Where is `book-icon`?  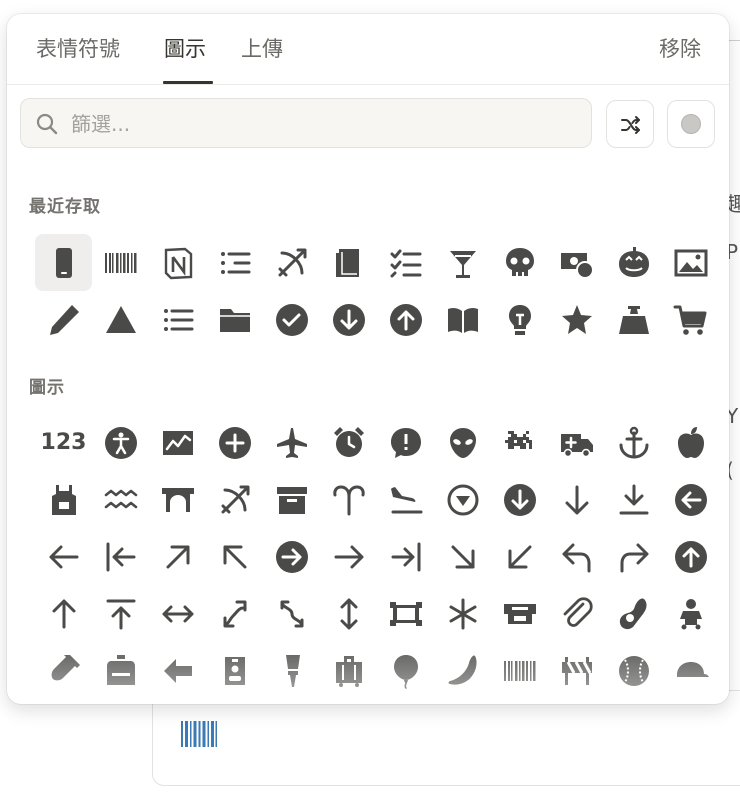
book-icon is located at coordinates (347, 262).